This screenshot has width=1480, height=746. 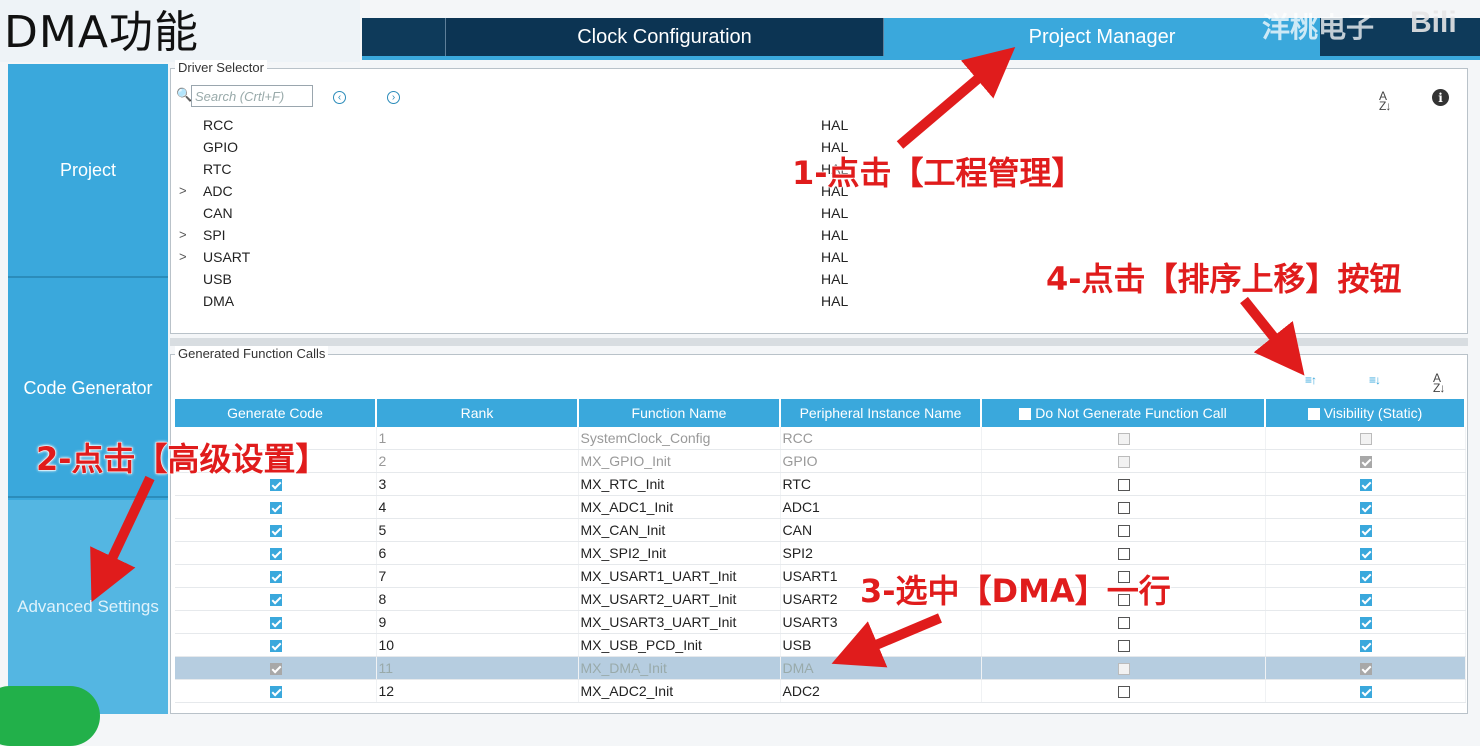 What do you see at coordinates (88, 607) in the screenshot?
I see `sidebar-item-advanced-settings: Advanced Settings` at bounding box center [88, 607].